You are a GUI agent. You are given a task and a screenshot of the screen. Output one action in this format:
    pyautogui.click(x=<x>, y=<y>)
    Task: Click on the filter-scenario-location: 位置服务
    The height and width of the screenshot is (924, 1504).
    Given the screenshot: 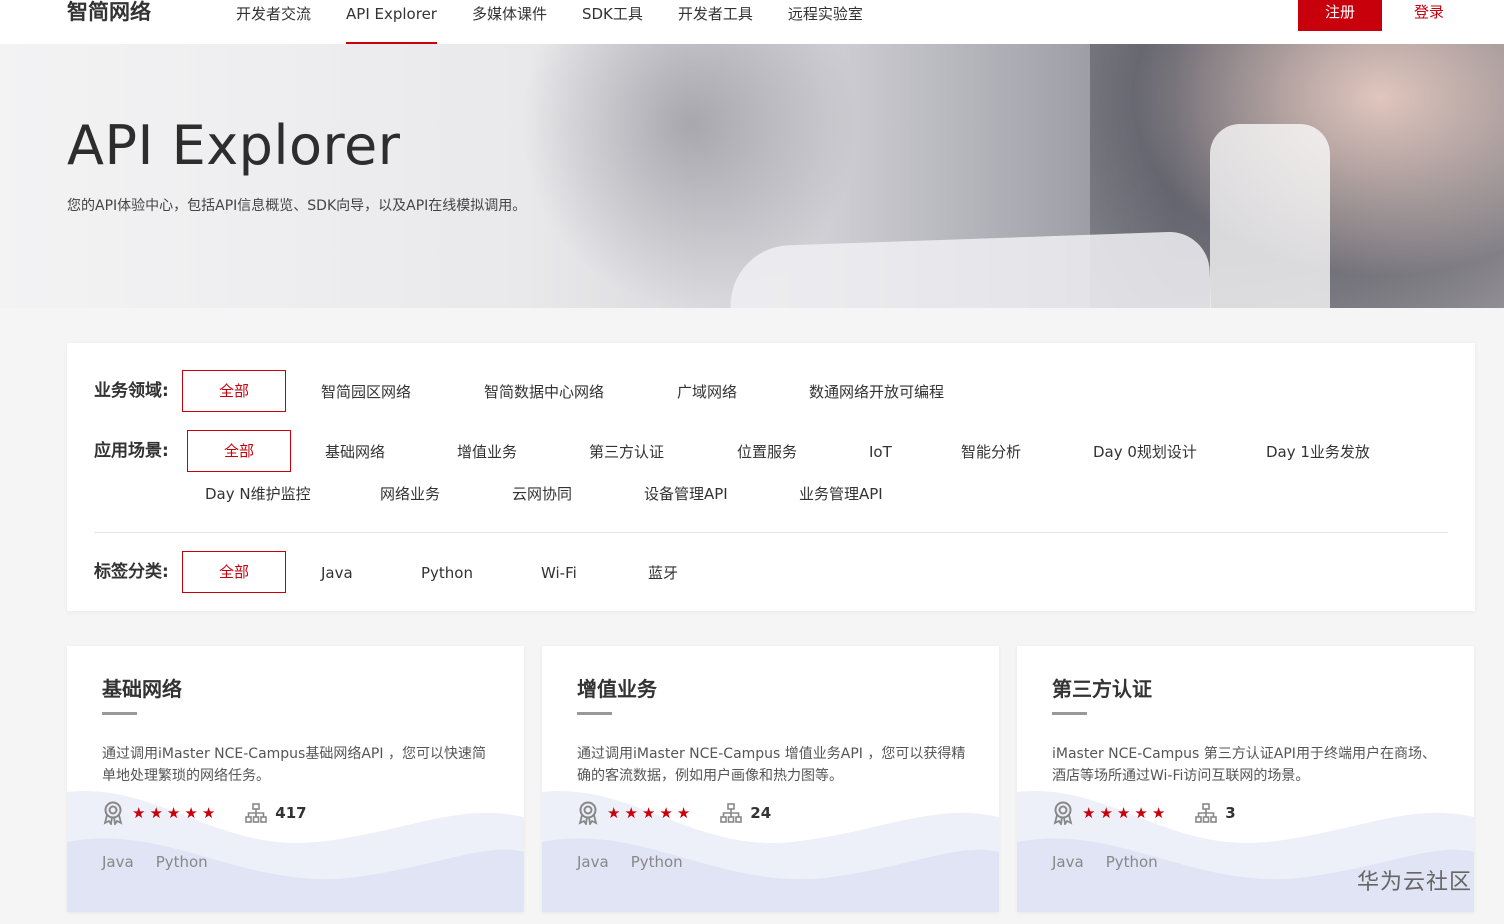 What is the action you would take?
    pyautogui.click(x=767, y=452)
    